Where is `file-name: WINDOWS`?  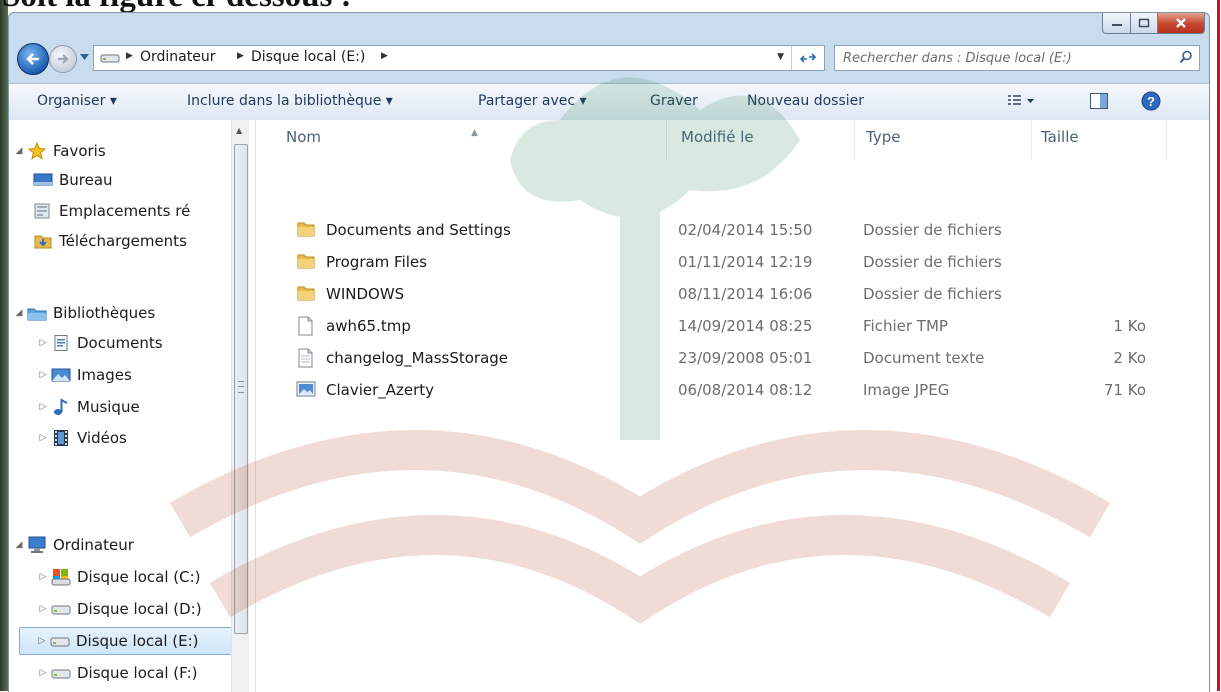 file-name: WINDOWS is located at coordinates (365, 294).